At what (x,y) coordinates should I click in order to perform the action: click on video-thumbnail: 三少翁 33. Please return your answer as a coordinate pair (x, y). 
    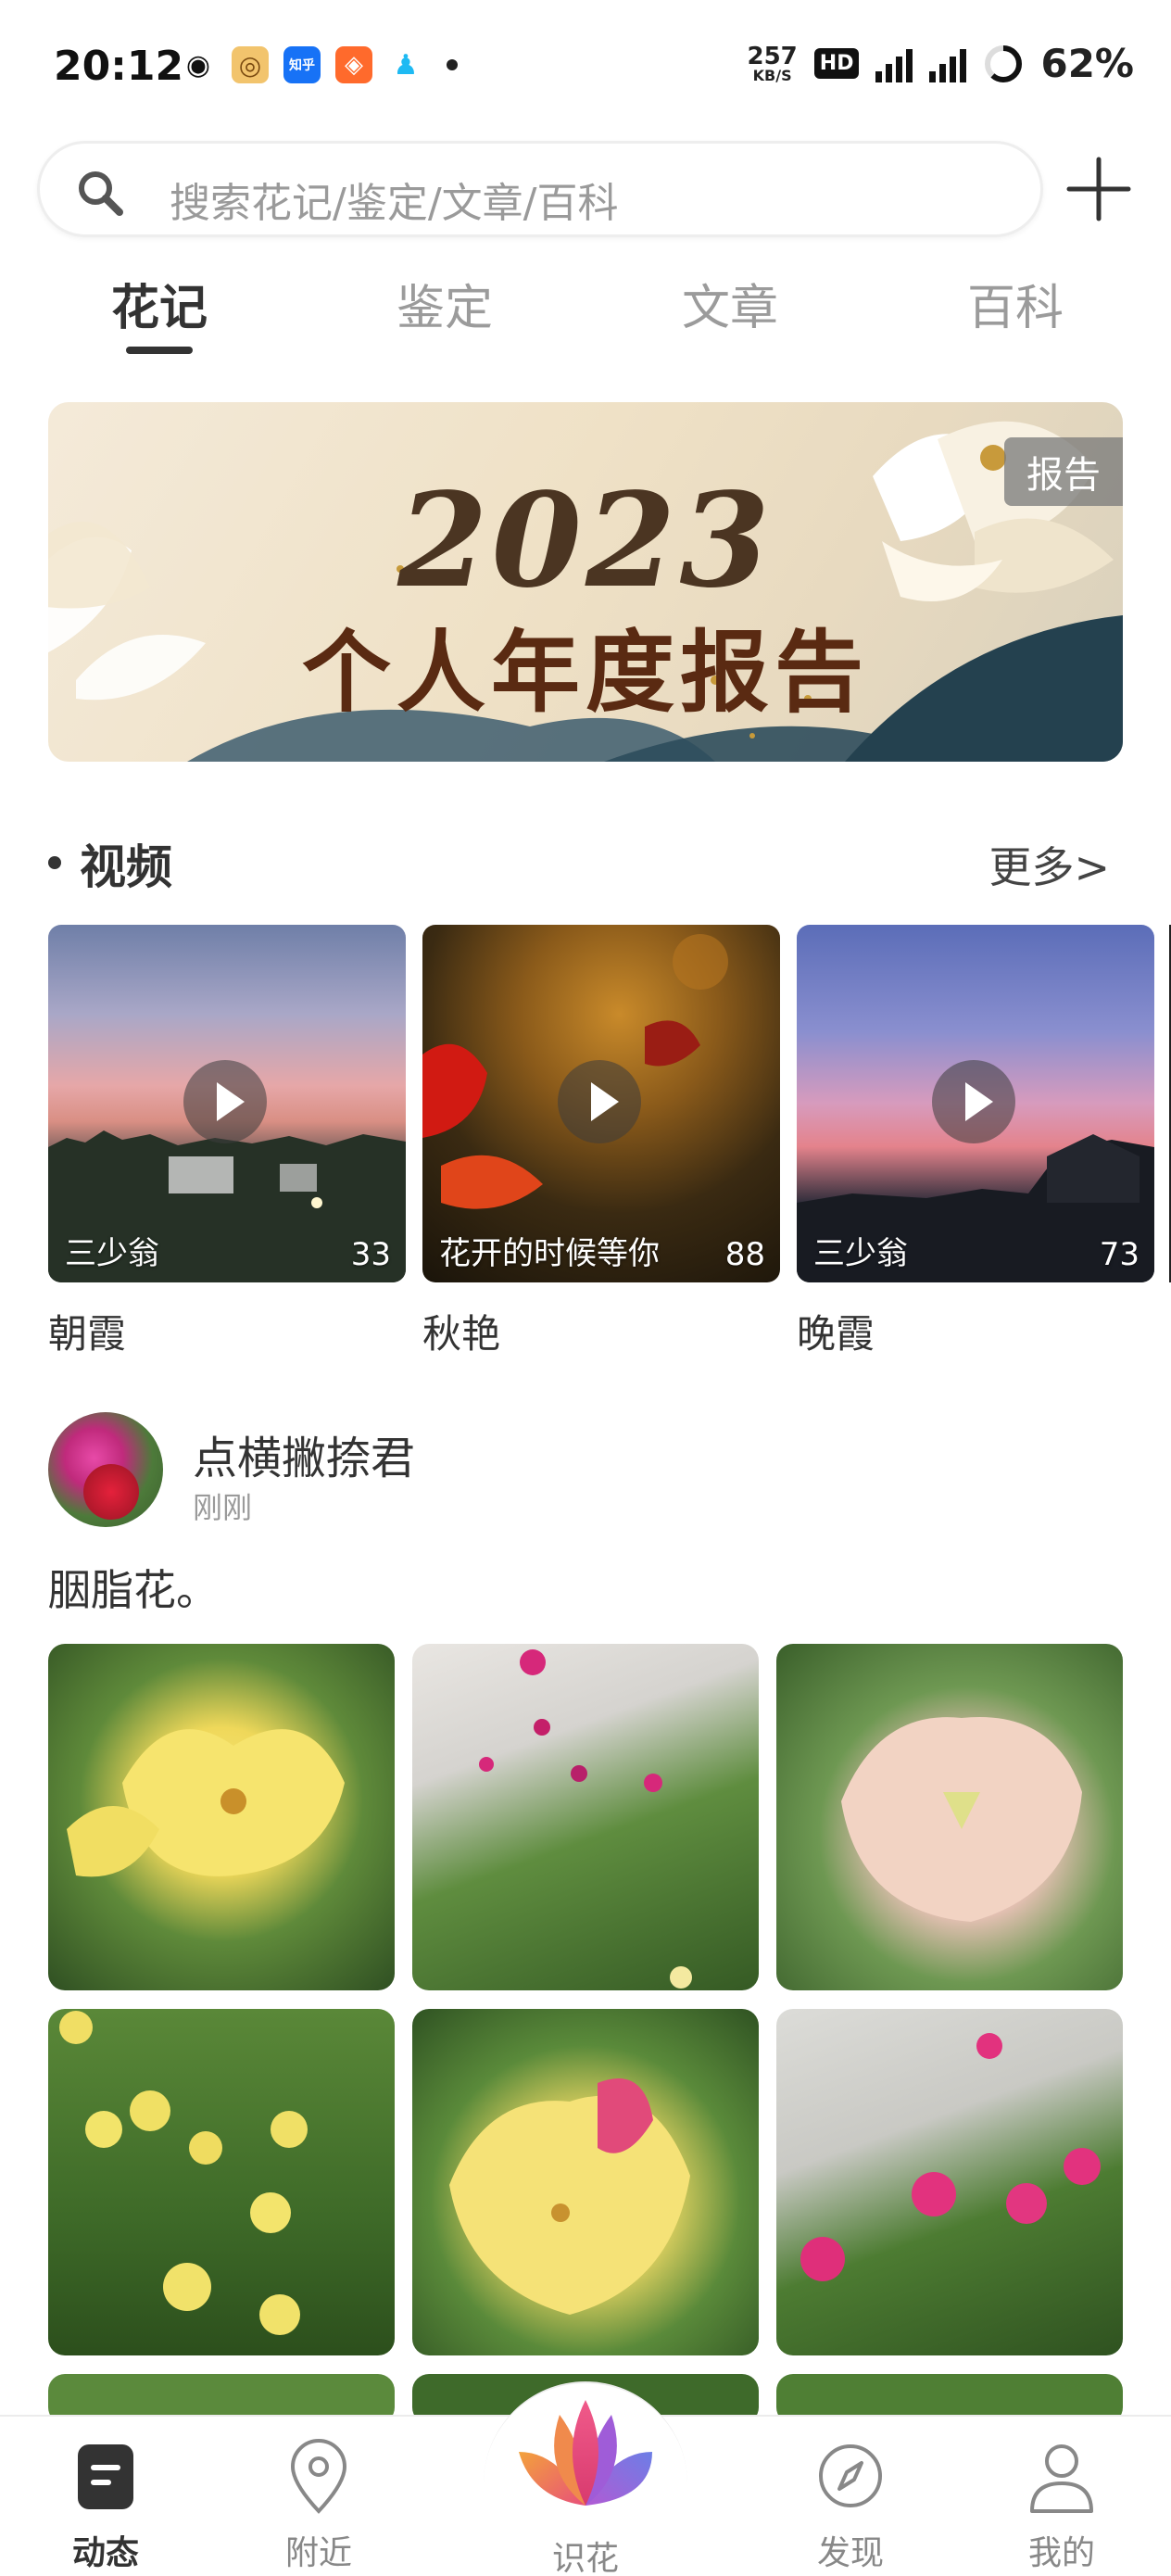
    Looking at the image, I should click on (227, 1103).